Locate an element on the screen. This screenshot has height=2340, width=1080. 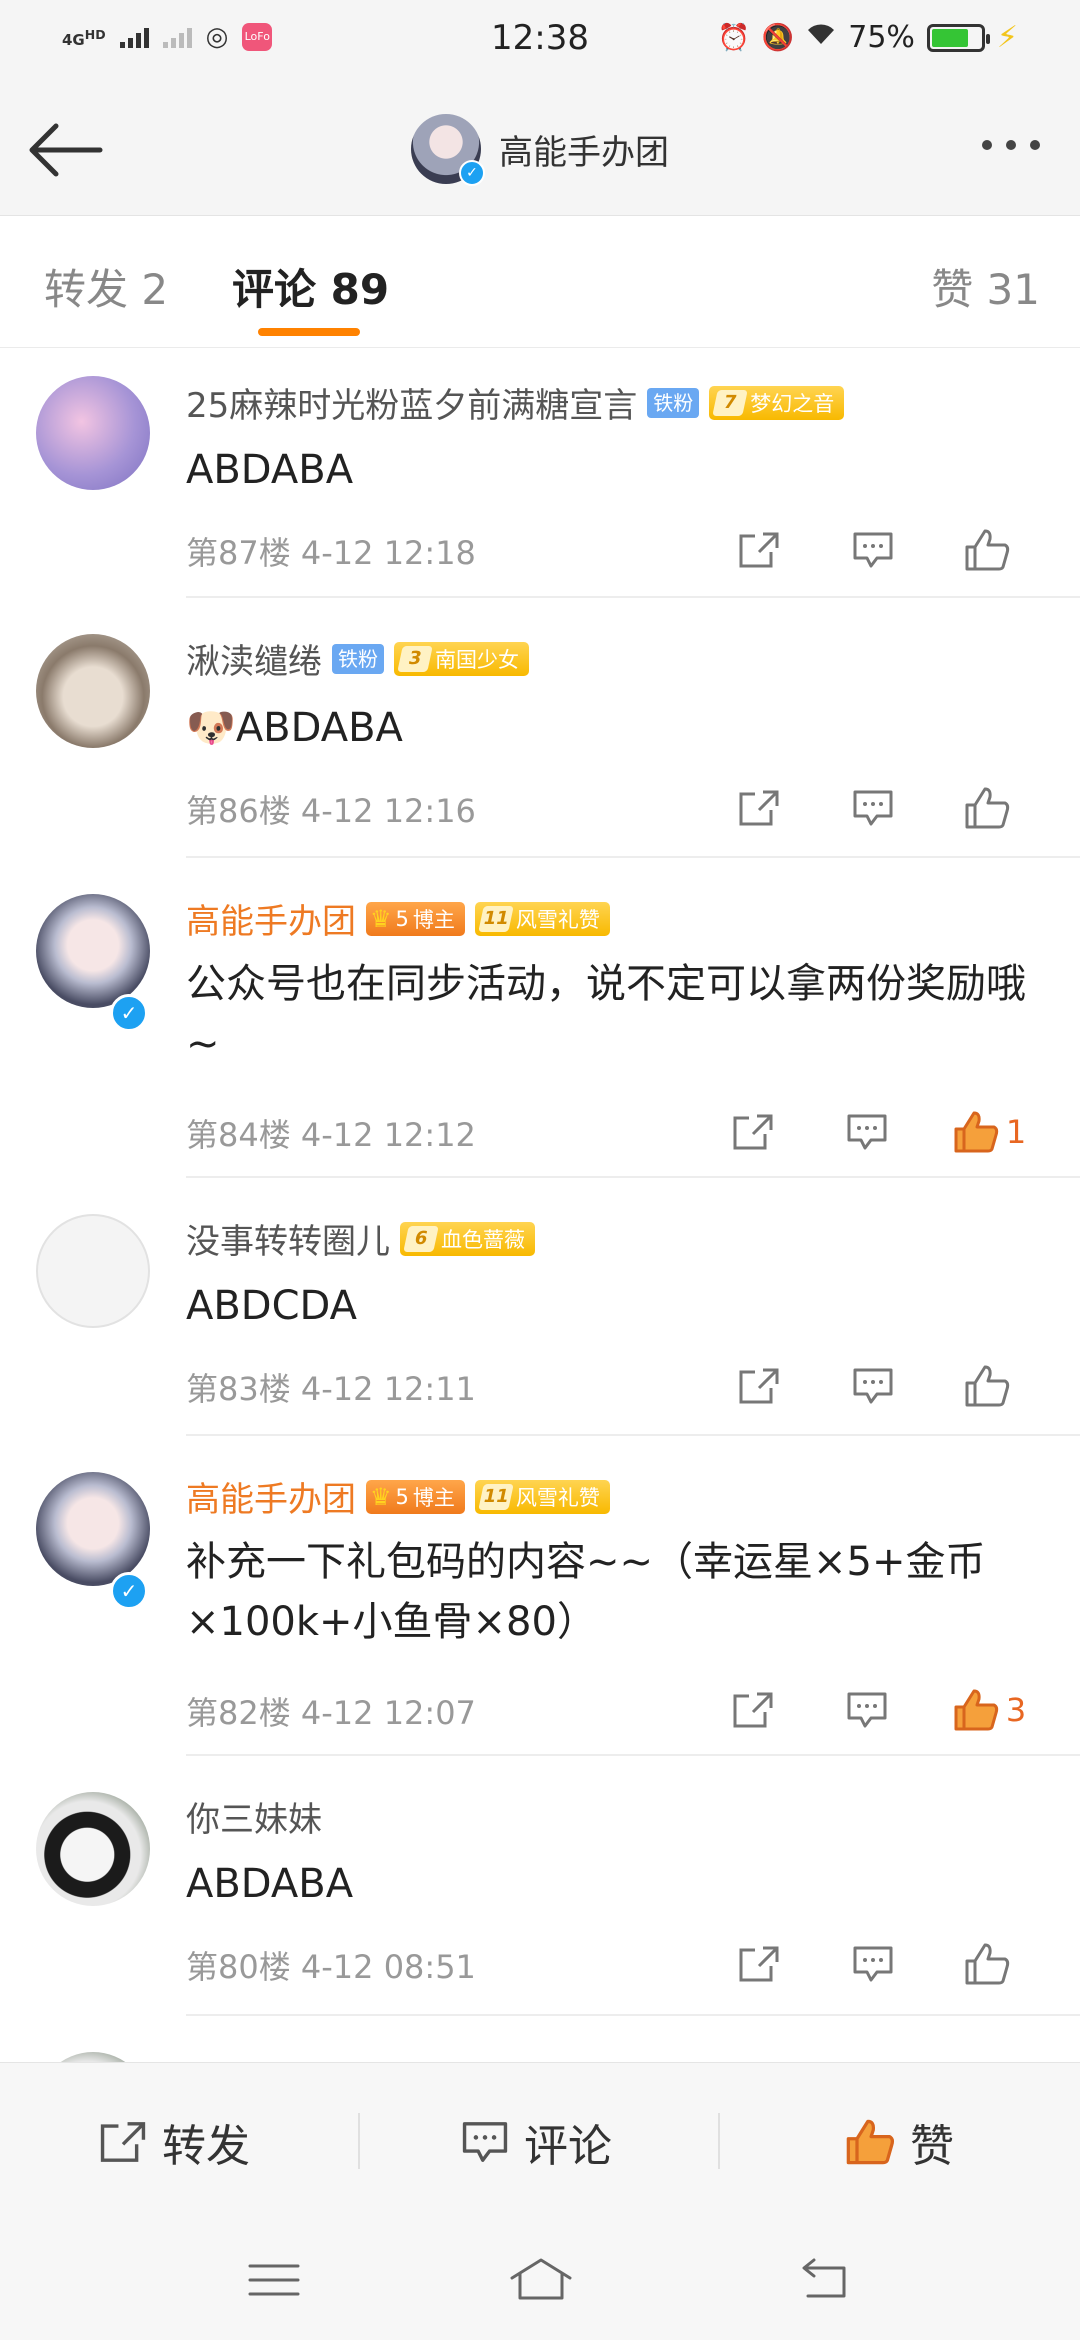
avatar: ✓ is located at coordinates (448, 150).